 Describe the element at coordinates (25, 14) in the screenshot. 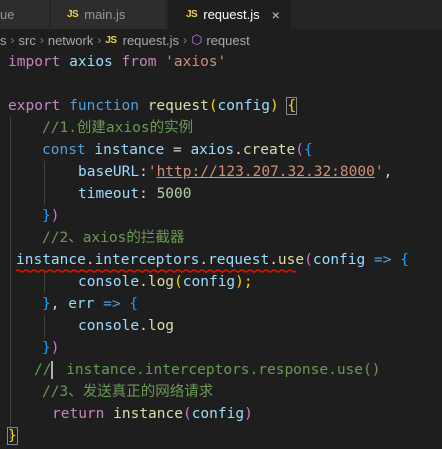

I see `tab-previous-file: ue` at that location.